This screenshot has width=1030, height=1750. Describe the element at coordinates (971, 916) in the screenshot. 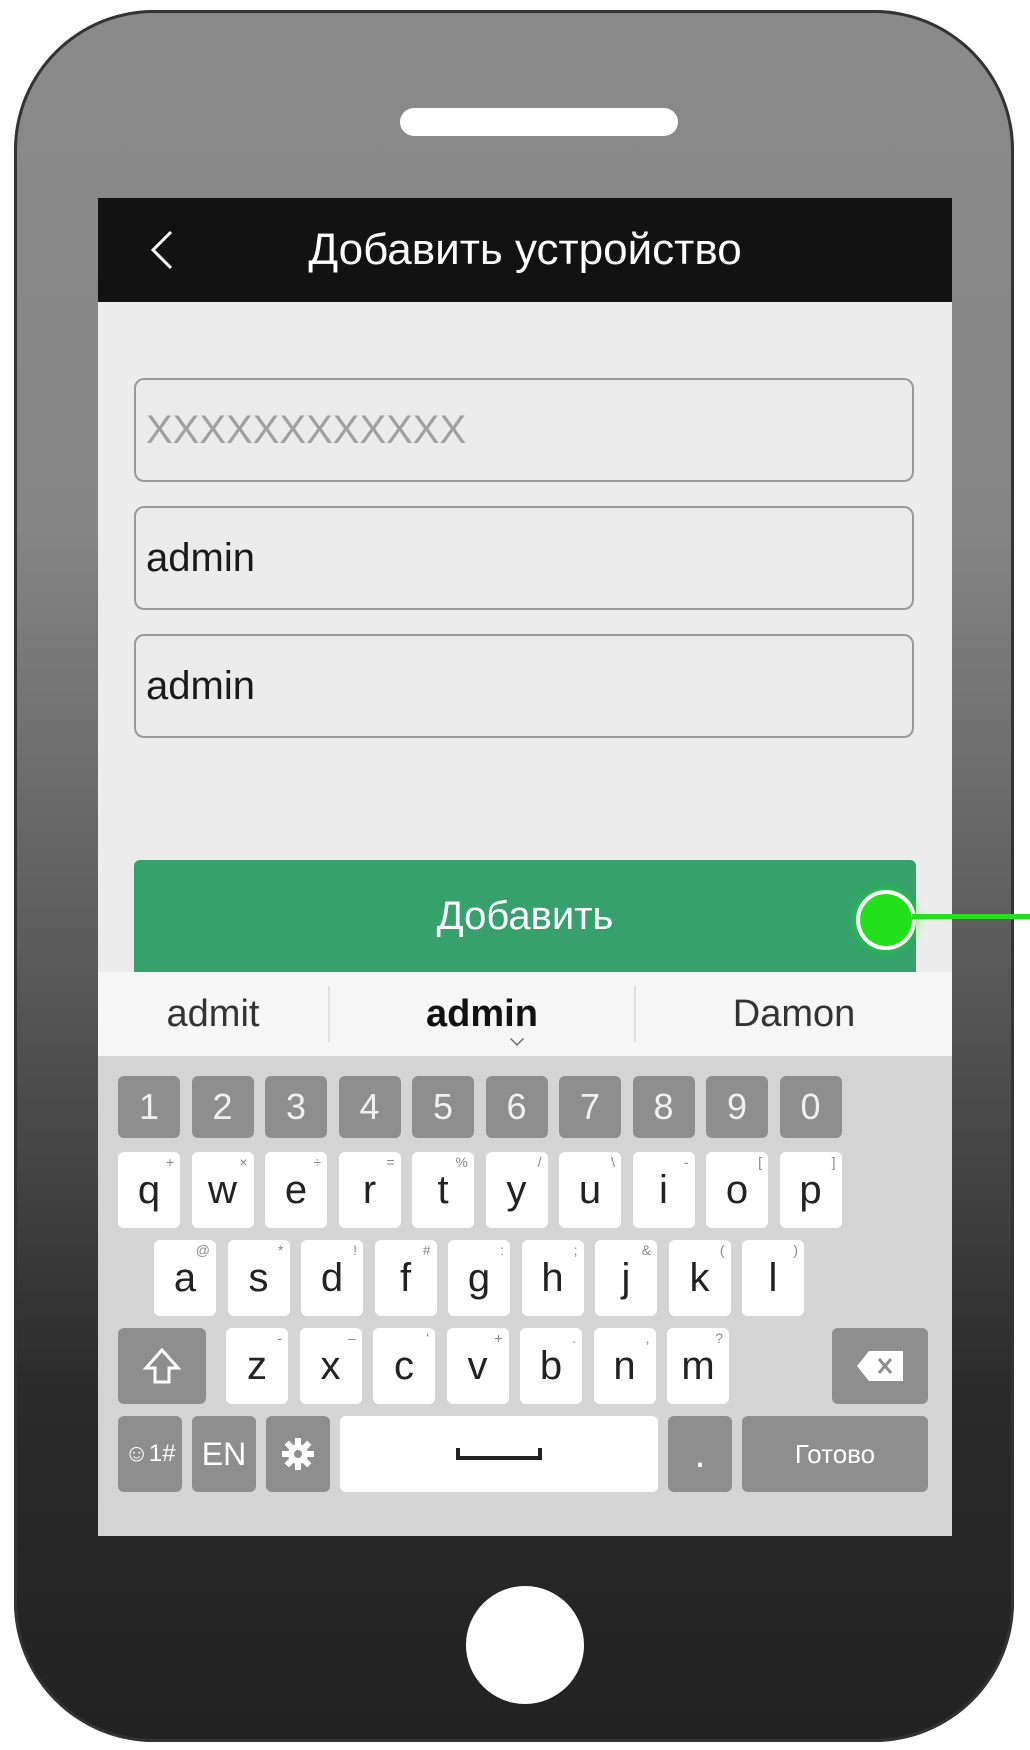

I see `highlight-pointer-line` at that location.